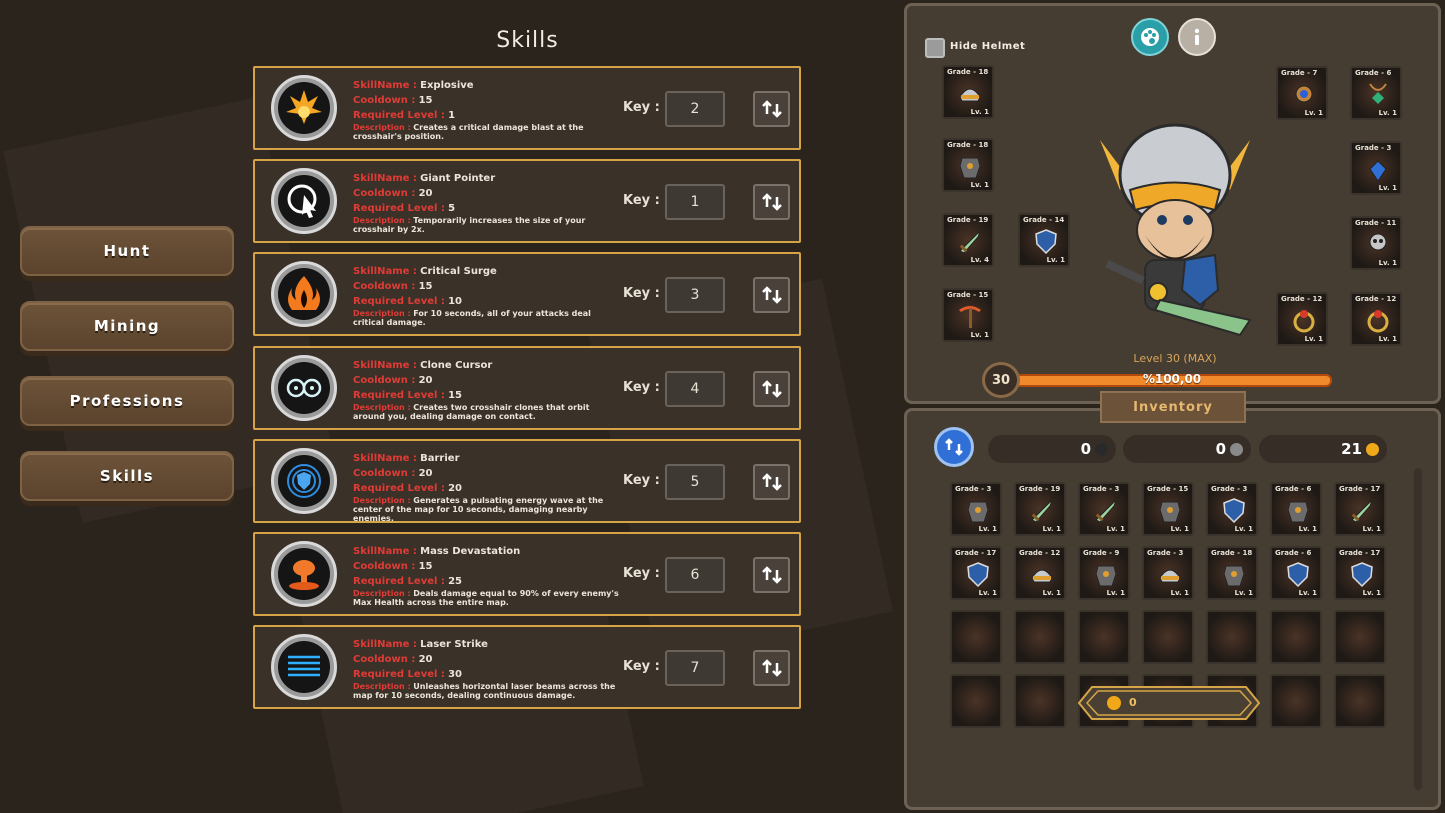  What do you see at coordinates (695, 109) in the screenshot?
I see `key-binding-input: 2` at bounding box center [695, 109].